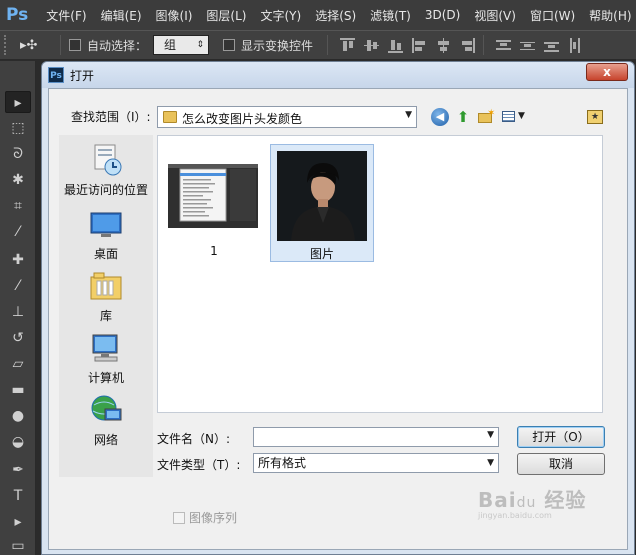 The width and height of the screenshot is (636, 555). Describe the element at coordinates (528, 45) in the screenshot. I see `distribute-vcenter-icon` at that location.